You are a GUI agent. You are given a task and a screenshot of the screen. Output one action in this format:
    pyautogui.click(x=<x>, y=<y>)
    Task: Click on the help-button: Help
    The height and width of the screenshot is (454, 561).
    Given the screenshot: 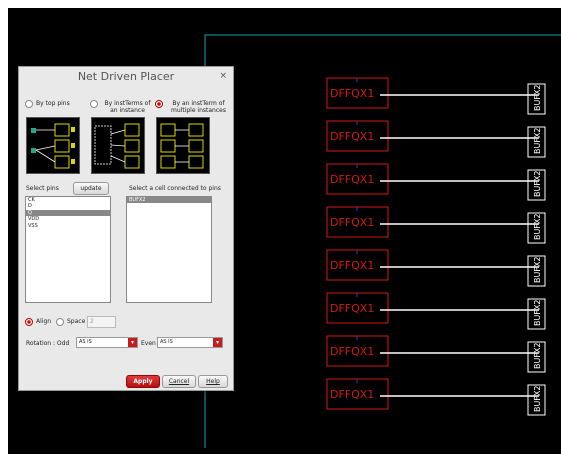 What is the action you would take?
    pyautogui.click(x=213, y=381)
    